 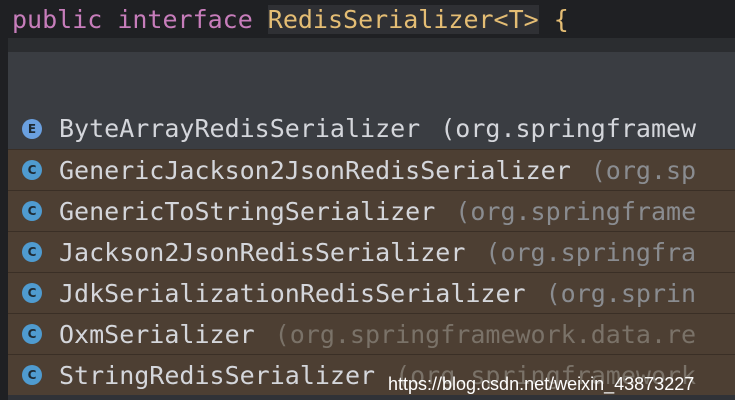 What do you see at coordinates (292, 293) in the screenshot?
I see `suggestion-class-name: JdkSerializationRedisSerializer` at bounding box center [292, 293].